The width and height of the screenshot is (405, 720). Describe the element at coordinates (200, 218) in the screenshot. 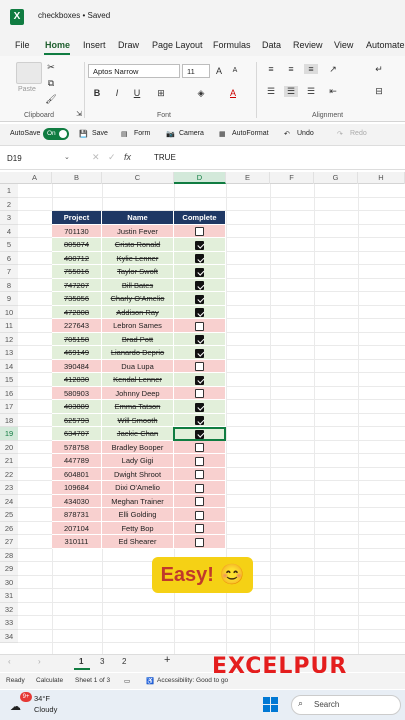

I see `table-header-complete: Complete` at that location.